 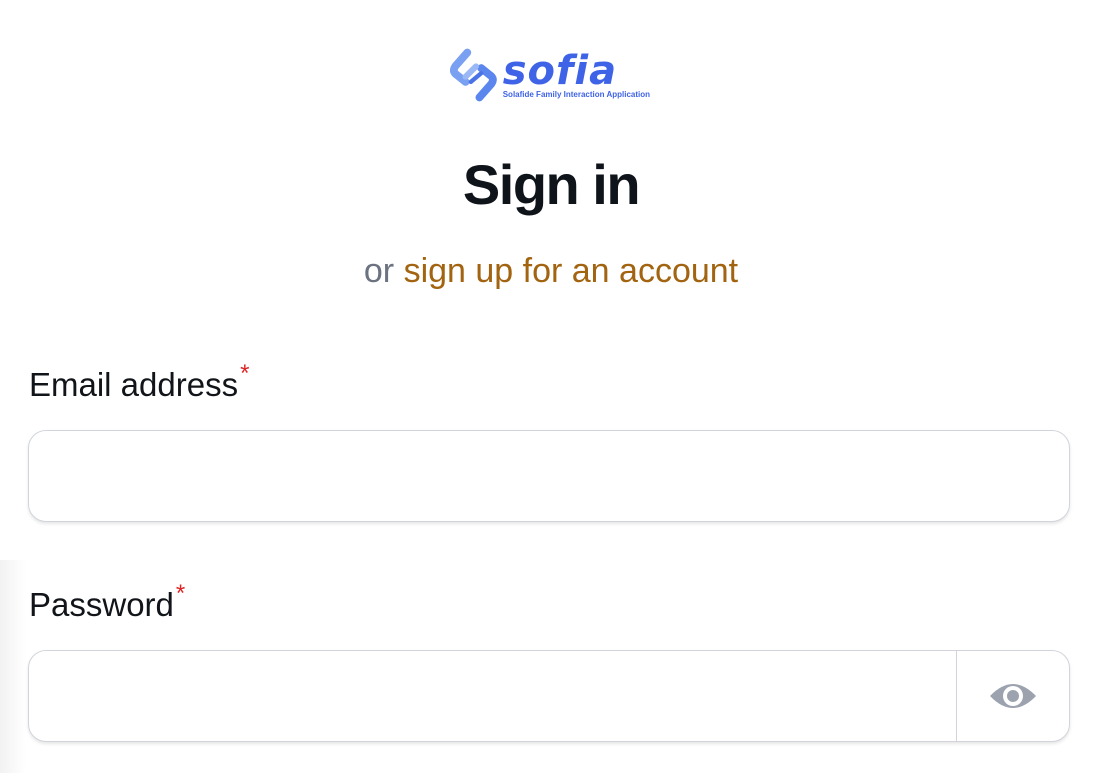 I want to click on email-label: Email address*, so click(x=139, y=382).